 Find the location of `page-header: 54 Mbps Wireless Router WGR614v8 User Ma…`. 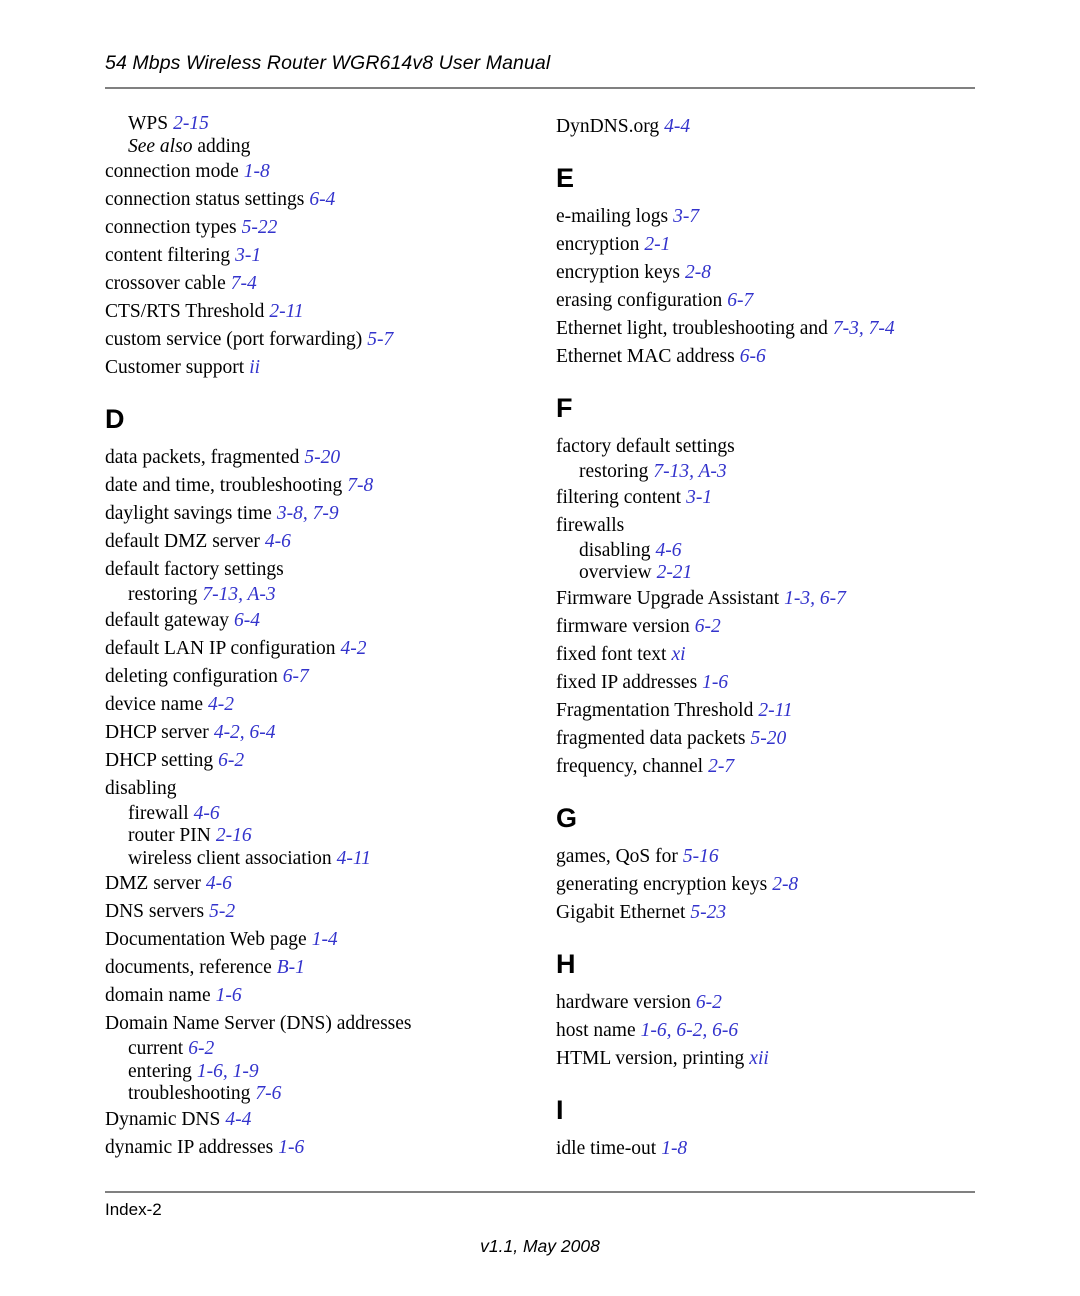

page-header: 54 Mbps Wireless Router WGR614v8 User Ma… is located at coordinates (540, 63).